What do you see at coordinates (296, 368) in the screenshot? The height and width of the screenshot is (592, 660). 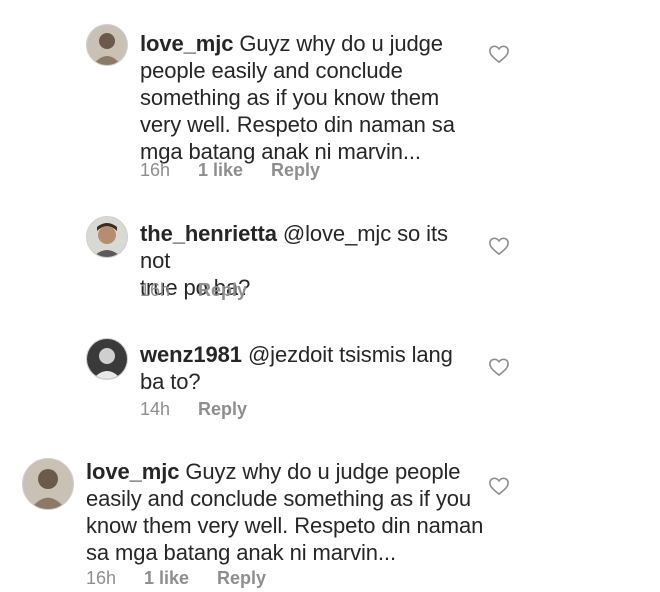 I see `comment-text: wenz1981 @jezdoit tsismis lang ba to?` at bounding box center [296, 368].